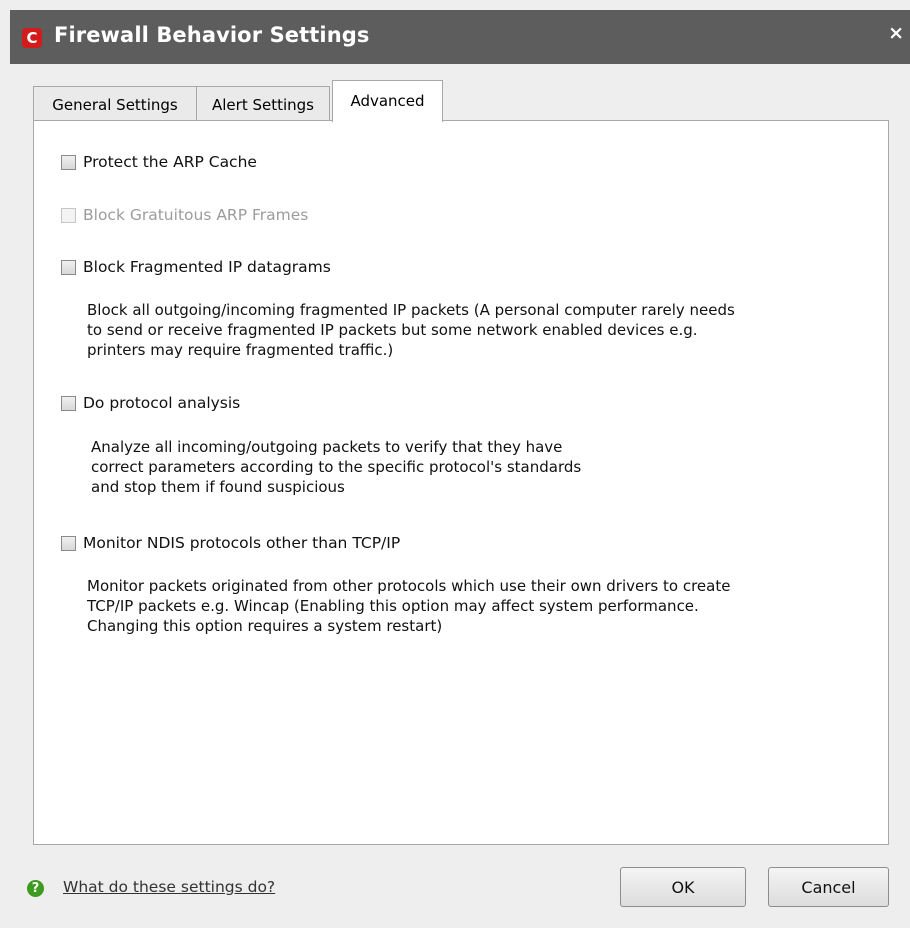 The height and width of the screenshot is (928, 910). I want to click on option-block-gratuitous-arp: Block Gratuitous ARP Frames, so click(184, 215).